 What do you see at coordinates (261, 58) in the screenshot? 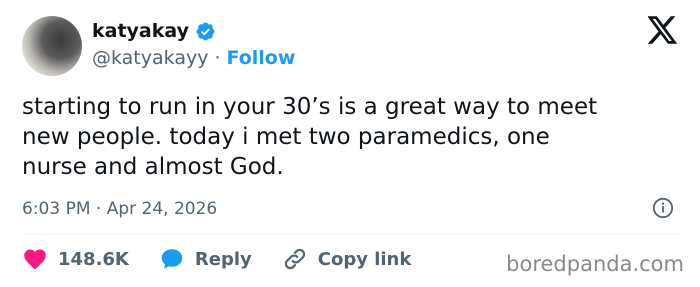
I see `follow-button: Follow` at bounding box center [261, 58].